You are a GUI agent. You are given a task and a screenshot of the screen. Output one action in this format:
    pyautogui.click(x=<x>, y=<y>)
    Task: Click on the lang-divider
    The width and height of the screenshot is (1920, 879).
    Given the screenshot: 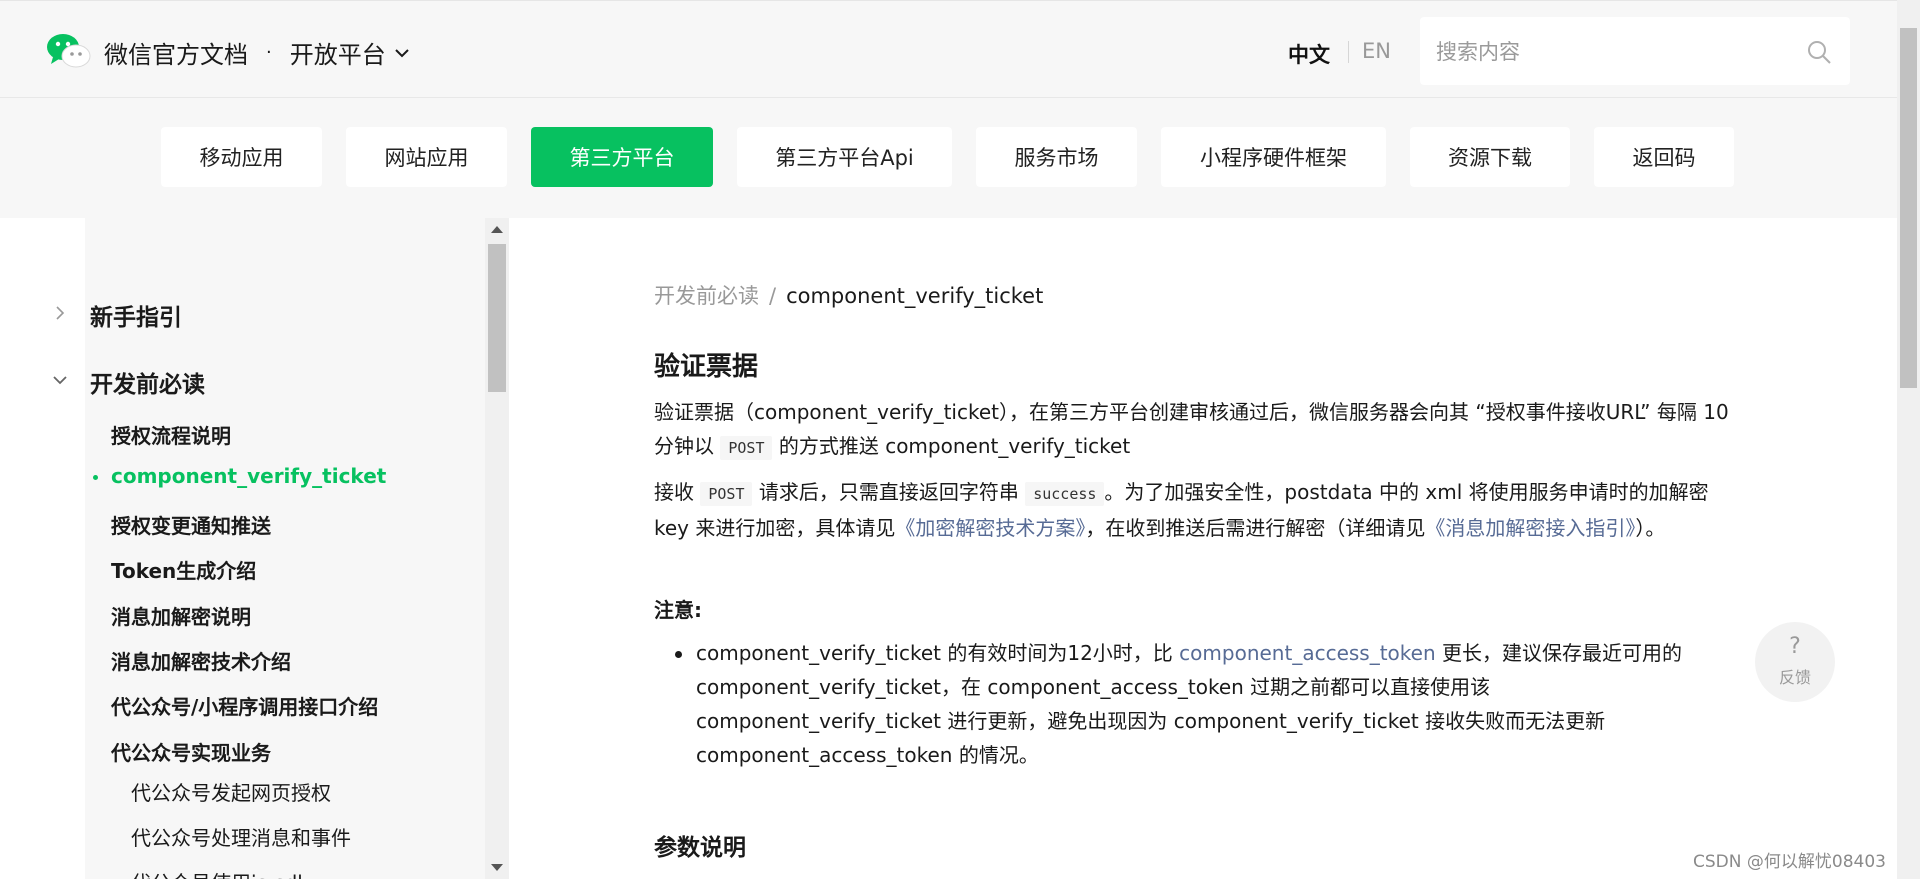 What is the action you would take?
    pyautogui.click(x=1348, y=52)
    